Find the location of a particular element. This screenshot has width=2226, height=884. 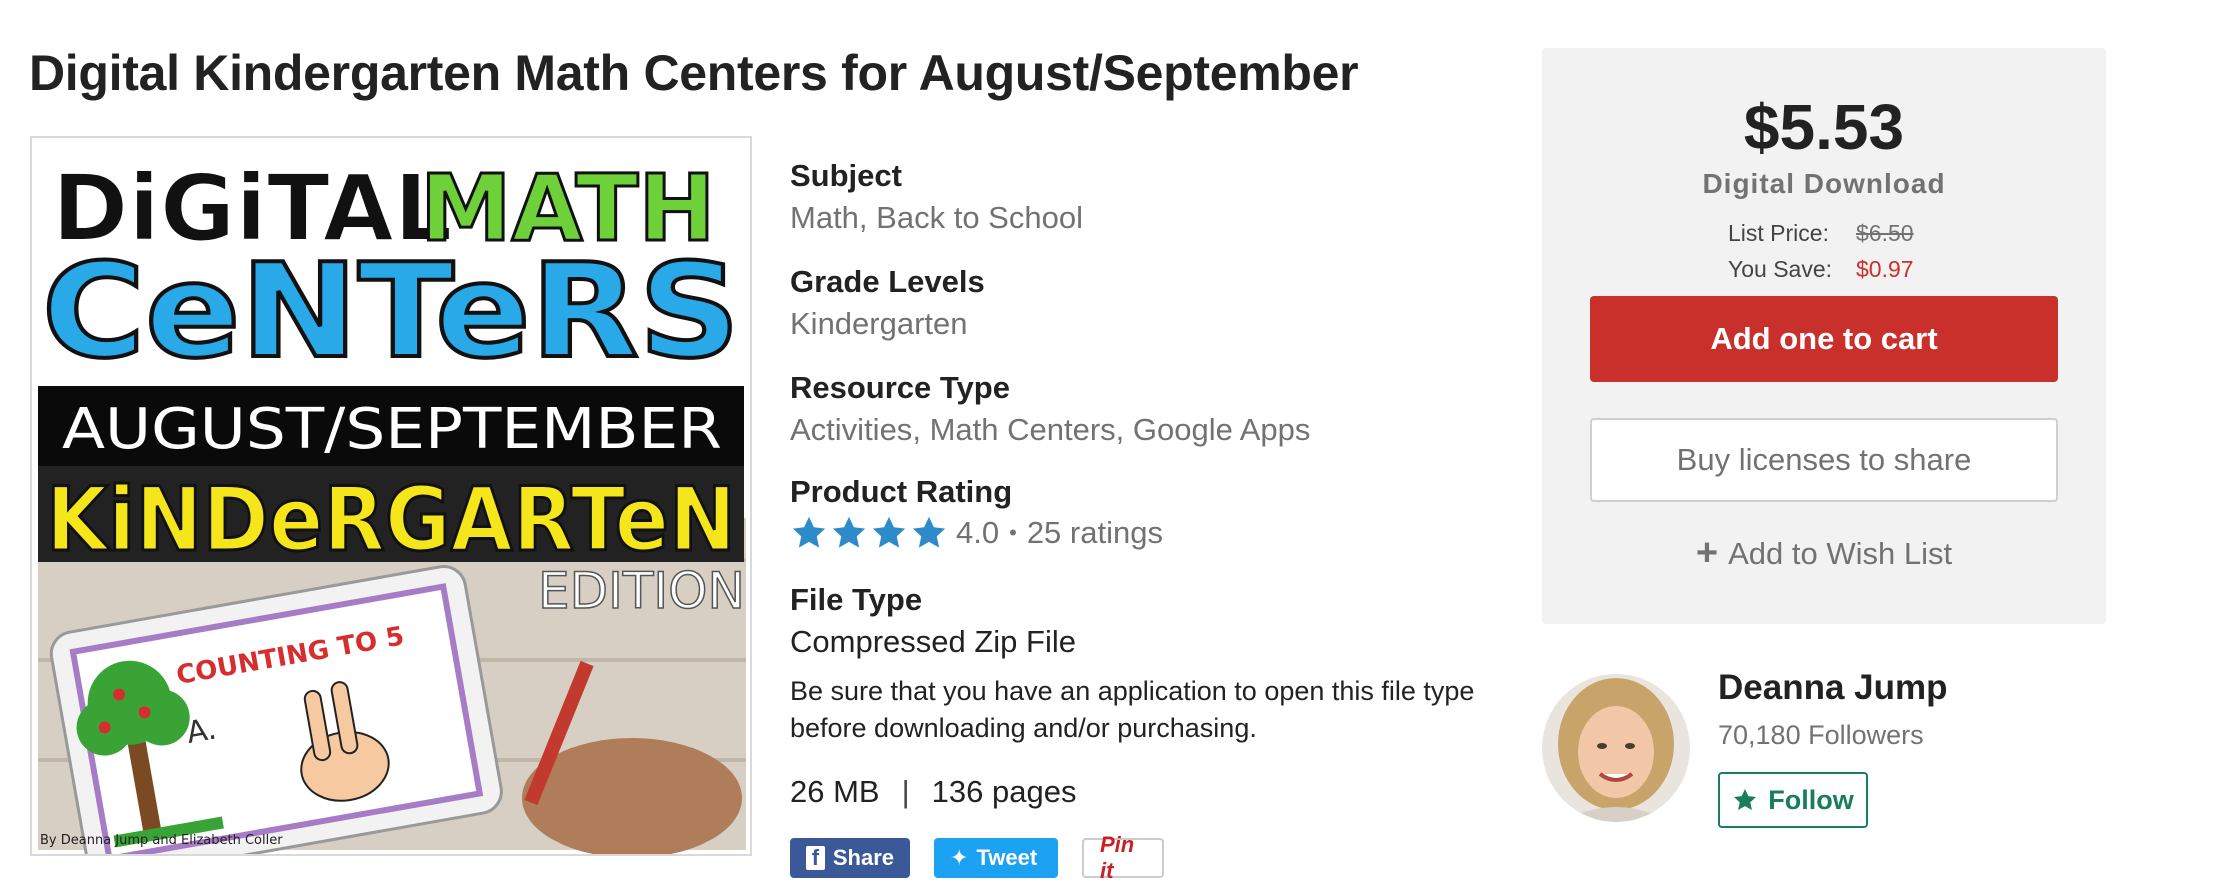

product-rating: 4.0 • 25 ratings is located at coordinates (976, 533).